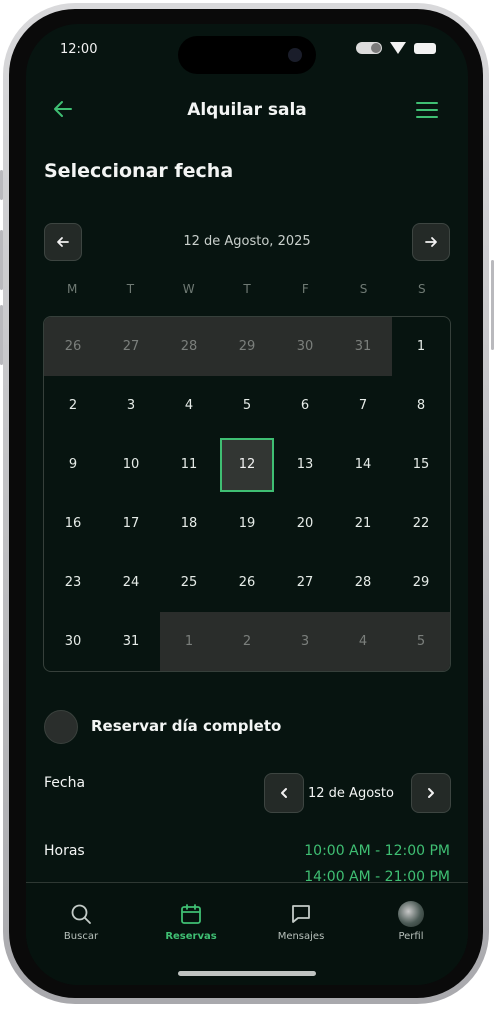 The image size is (494, 1009). I want to click on wifi-icon, so click(398, 48).